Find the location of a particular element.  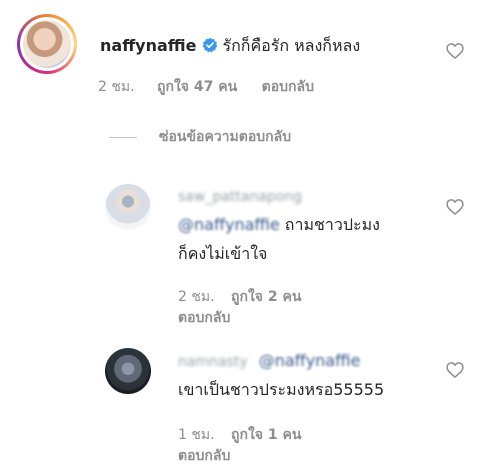

reply-header: namnasty @naffynaffie is located at coordinates (269, 361).